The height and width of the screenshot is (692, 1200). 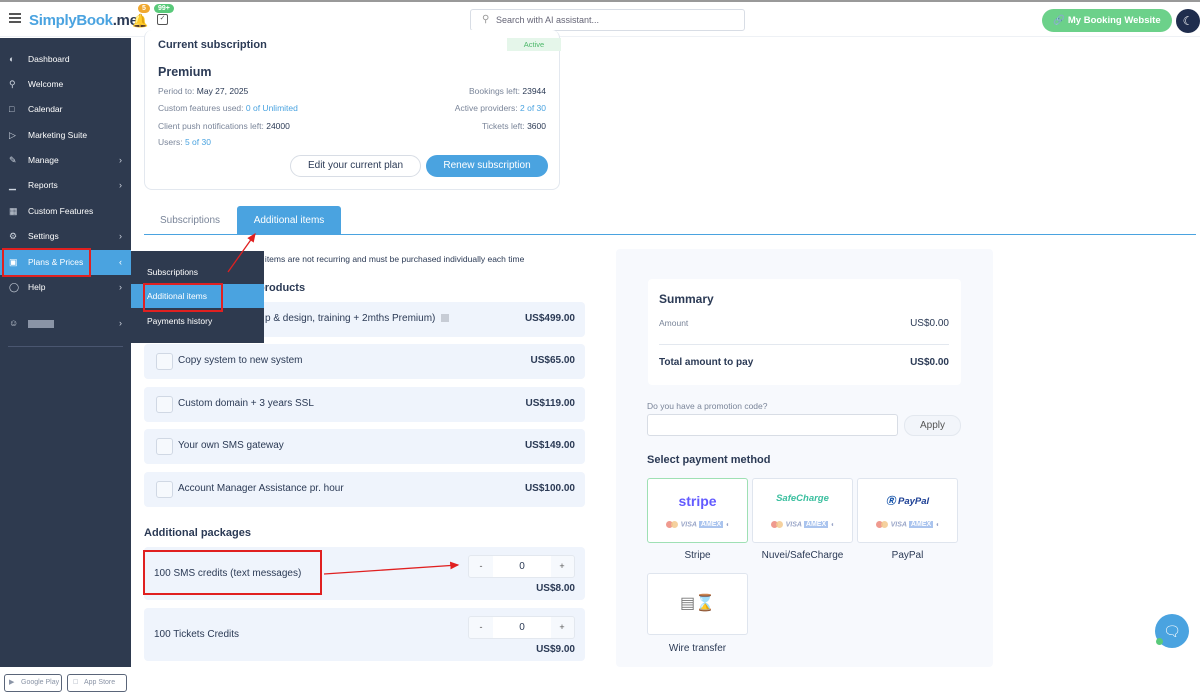 I want to click on my-booking-website-button: 🔗 My Booking Website, so click(x=1107, y=20).